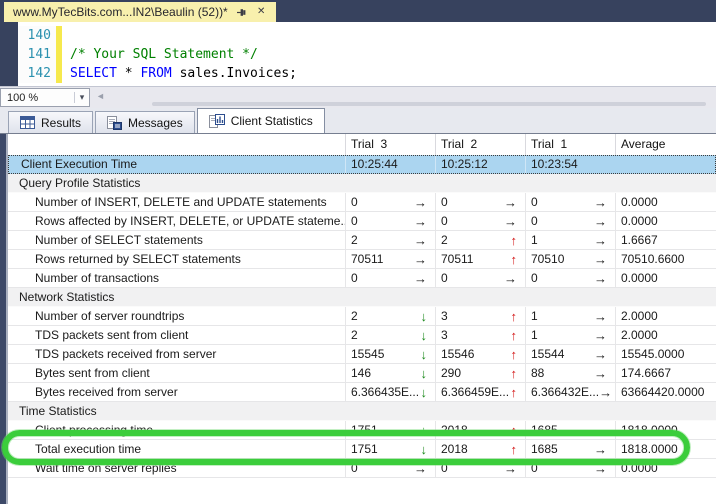 This screenshot has height=504, width=716. I want to click on table-row: Number of SELECT statements 2 → 2 ↑ 1 → 1.6667, so click(362, 240).